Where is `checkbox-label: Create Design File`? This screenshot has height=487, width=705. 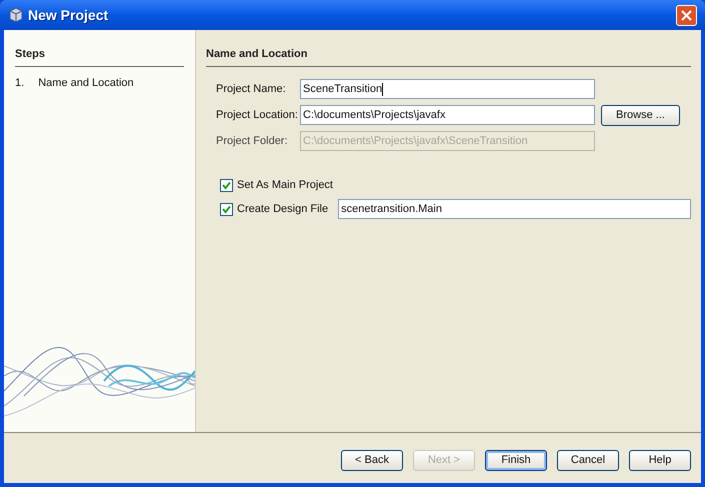
checkbox-label: Create Design File is located at coordinates (282, 209).